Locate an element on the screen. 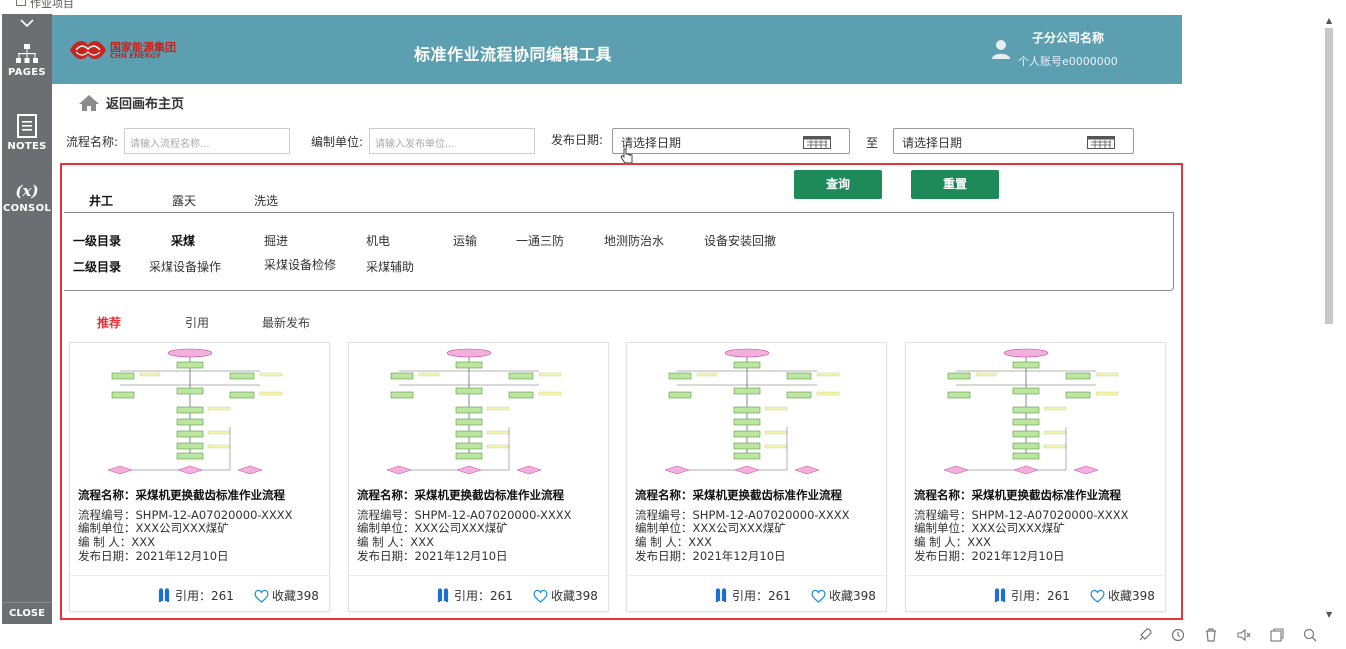  project-checkbox is located at coordinates (21, 3).